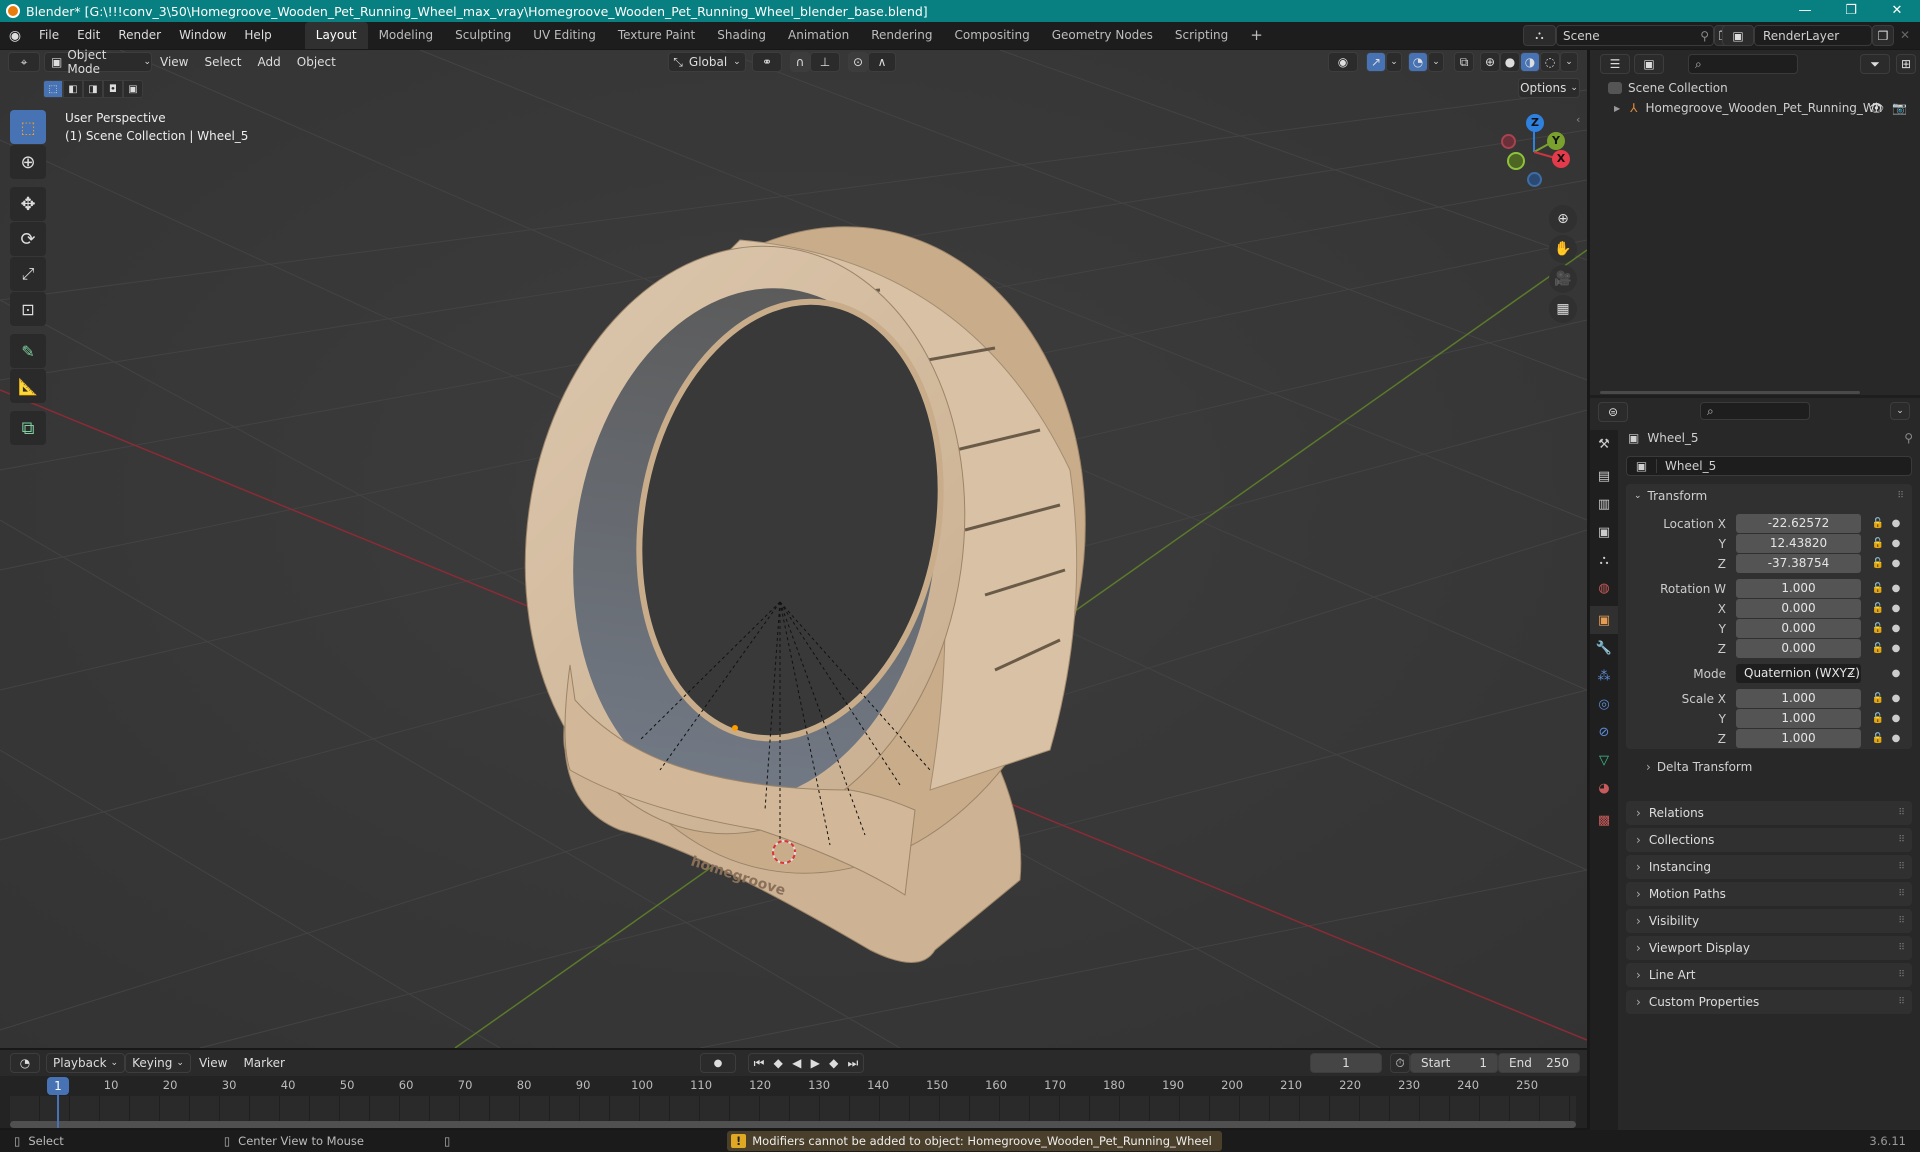 This screenshot has height=1152, width=1920. What do you see at coordinates (86, 1063) in the screenshot?
I see `playback-menu: Playback ⌄` at bounding box center [86, 1063].